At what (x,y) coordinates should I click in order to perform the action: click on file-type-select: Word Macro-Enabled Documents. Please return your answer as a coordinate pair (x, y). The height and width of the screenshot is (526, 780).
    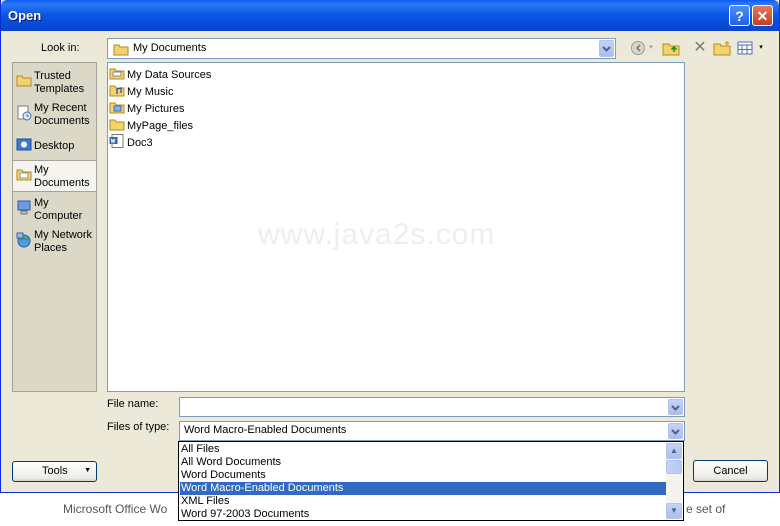
    Looking at the image, I should click on (432, 431).